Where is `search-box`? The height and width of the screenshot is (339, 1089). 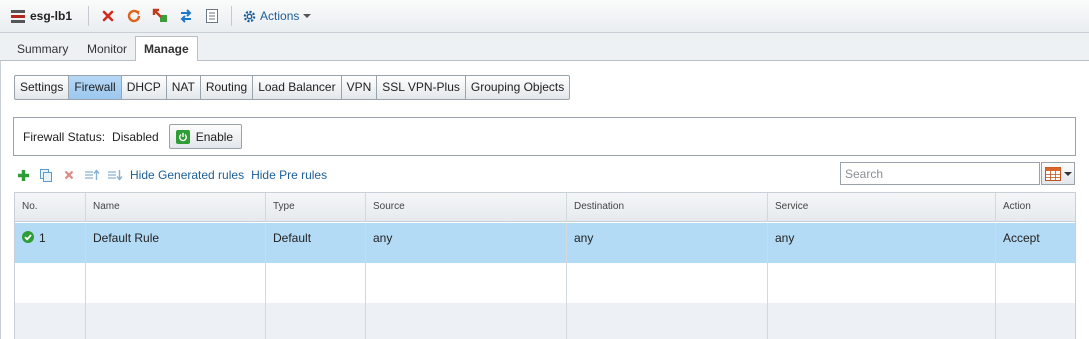 search-box is located at coordinates (940, 173).